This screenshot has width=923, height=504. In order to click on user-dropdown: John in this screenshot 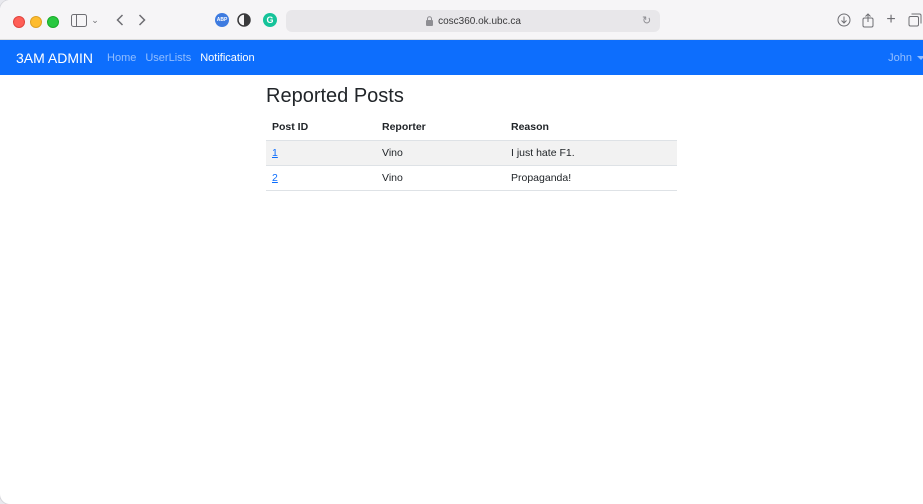, I will do `click(905, 57)`.